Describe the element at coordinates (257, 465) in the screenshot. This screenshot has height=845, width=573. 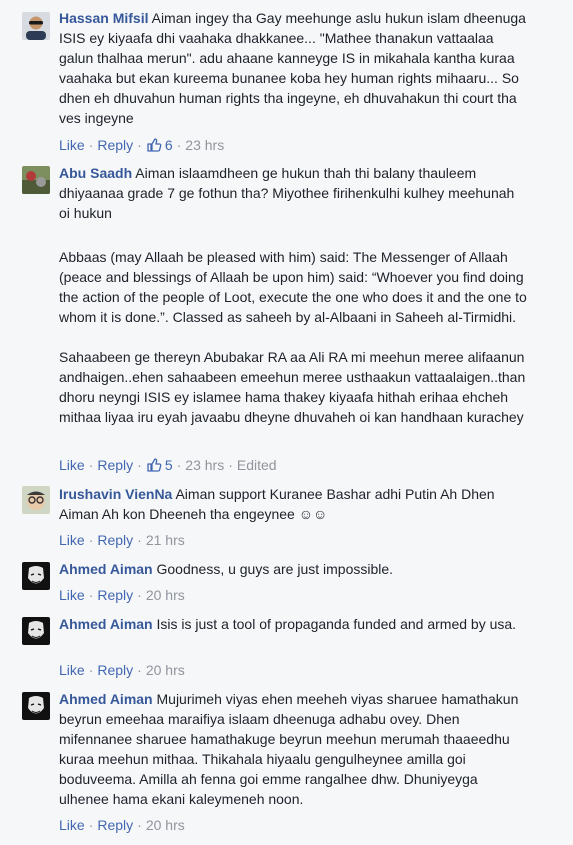
I see `edited-label: Edited` at that location.